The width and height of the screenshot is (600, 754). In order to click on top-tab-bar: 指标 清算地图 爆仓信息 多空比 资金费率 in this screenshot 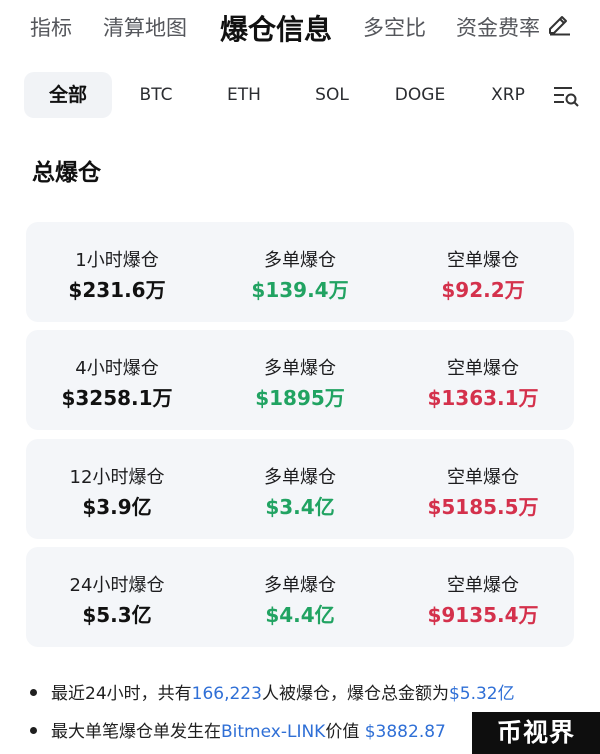, I will do `click(300, 29)`.